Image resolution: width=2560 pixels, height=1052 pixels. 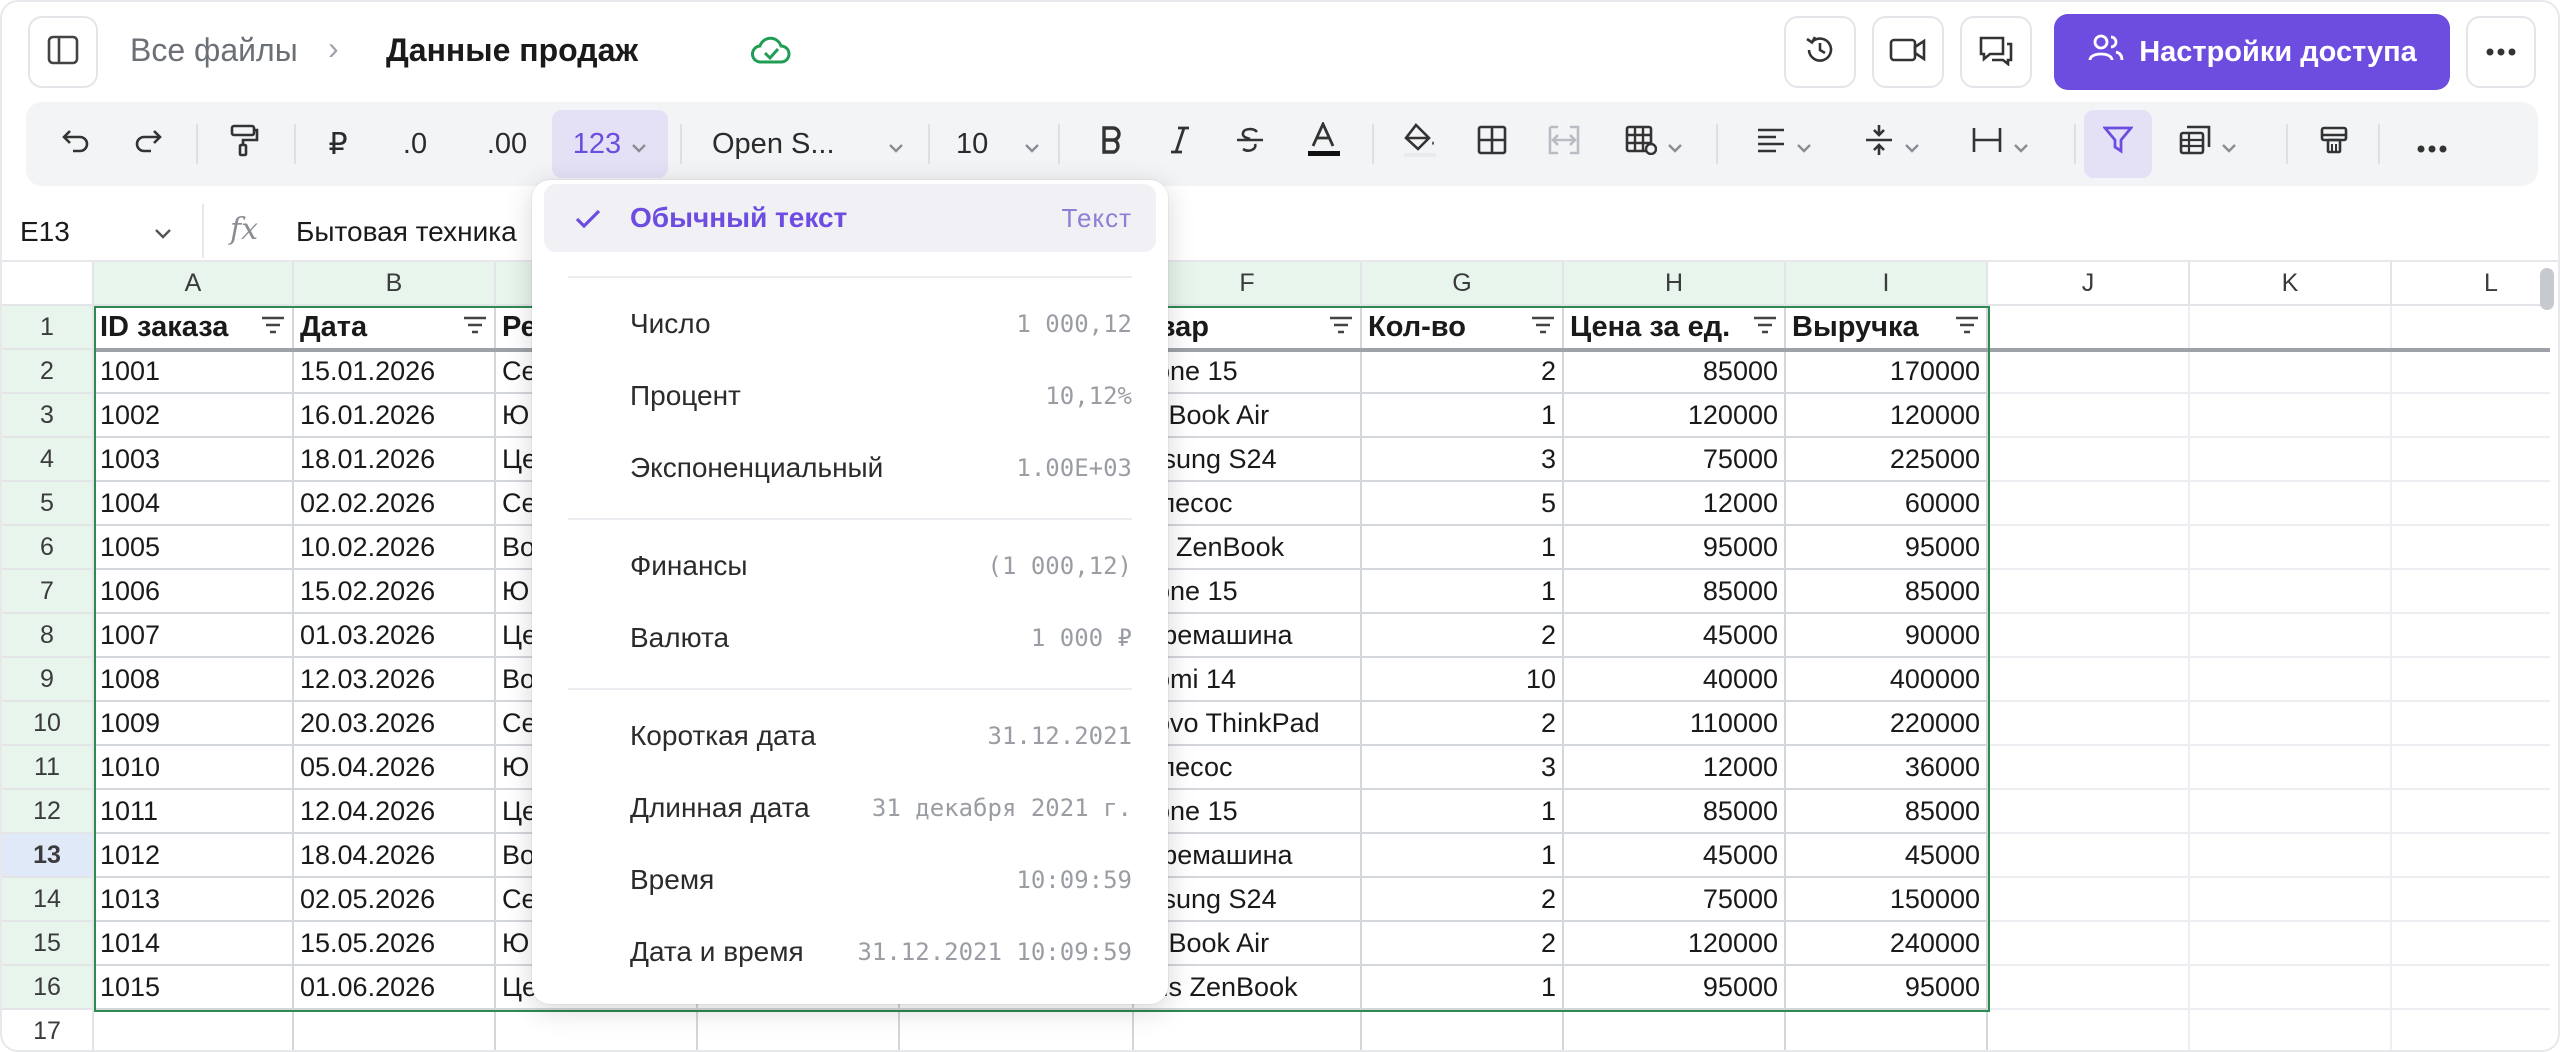 I want to click on cell-g12: 1, so click(x=1463, y=812).